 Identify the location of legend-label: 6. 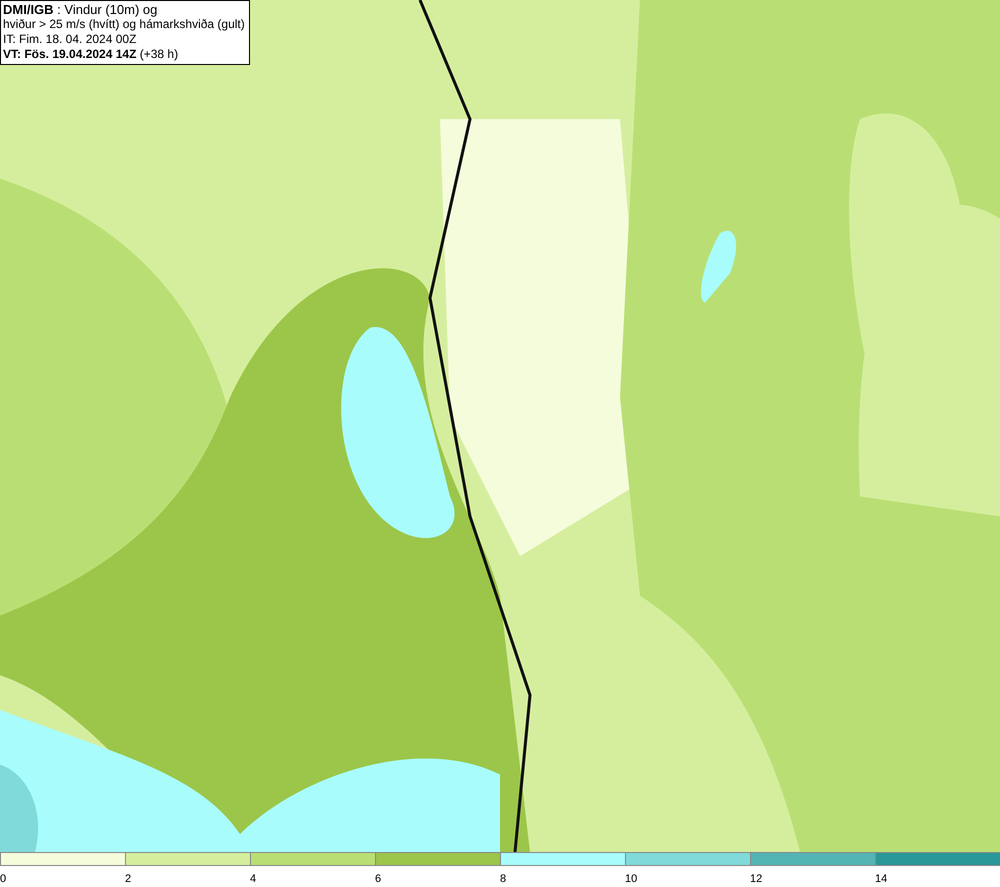
(378, 879).